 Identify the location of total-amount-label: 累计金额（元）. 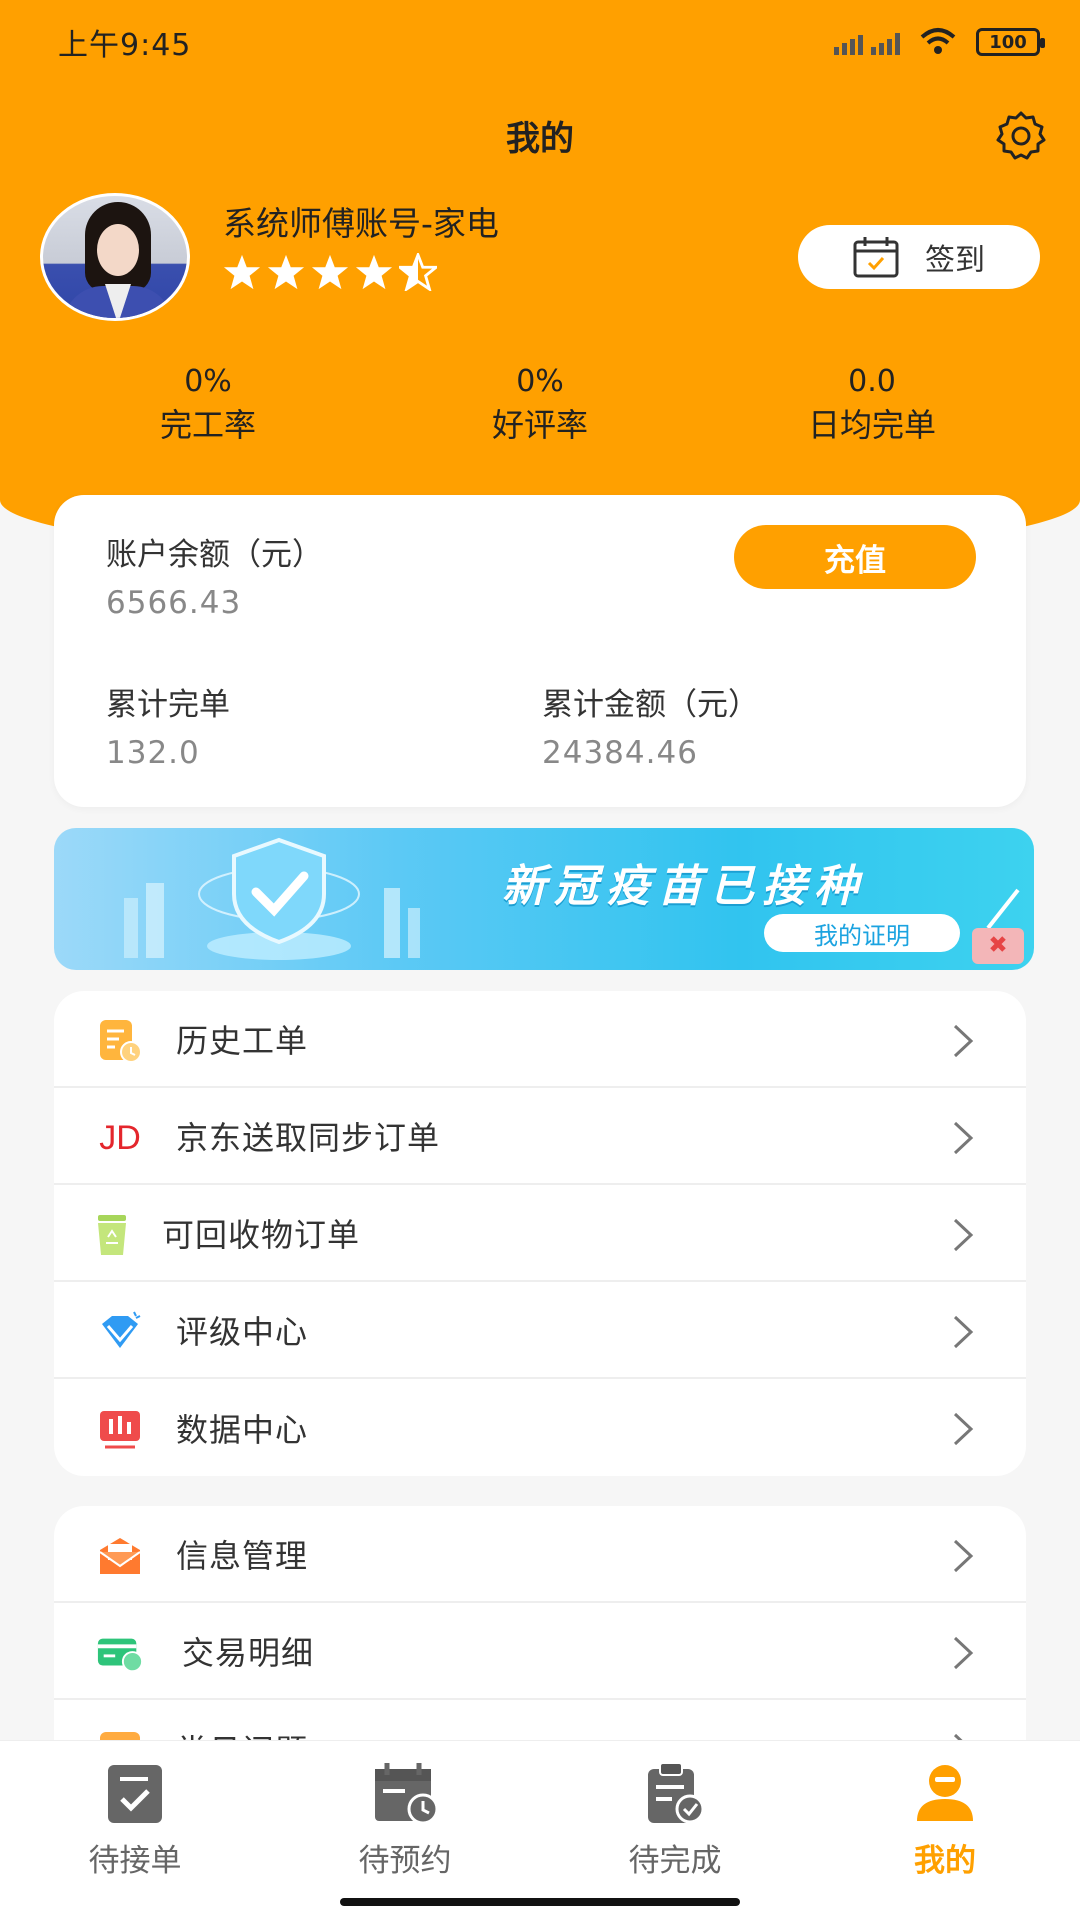
(650, 705).